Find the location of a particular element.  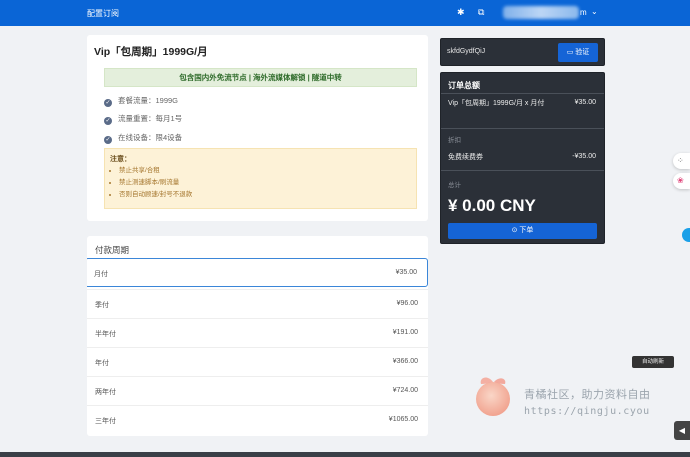

period-price: ¥724.00 is located at coordinates (405, 390).